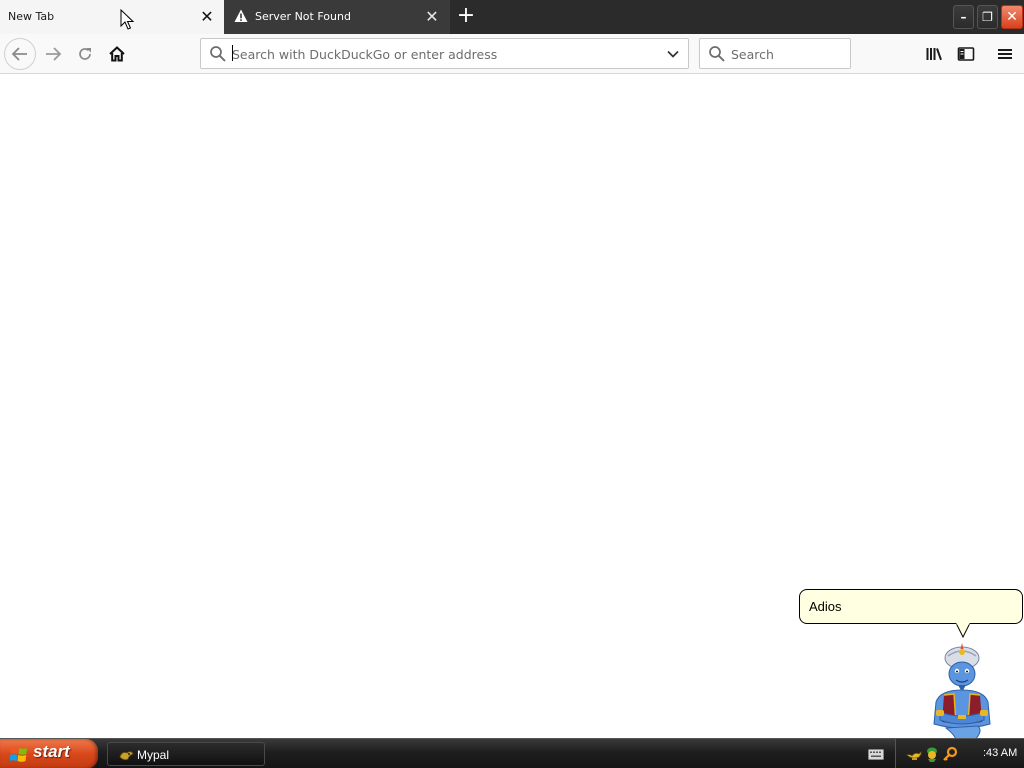 This screenshot has width=1024, height=768. I want to click on search-bar, so click(775, 53).